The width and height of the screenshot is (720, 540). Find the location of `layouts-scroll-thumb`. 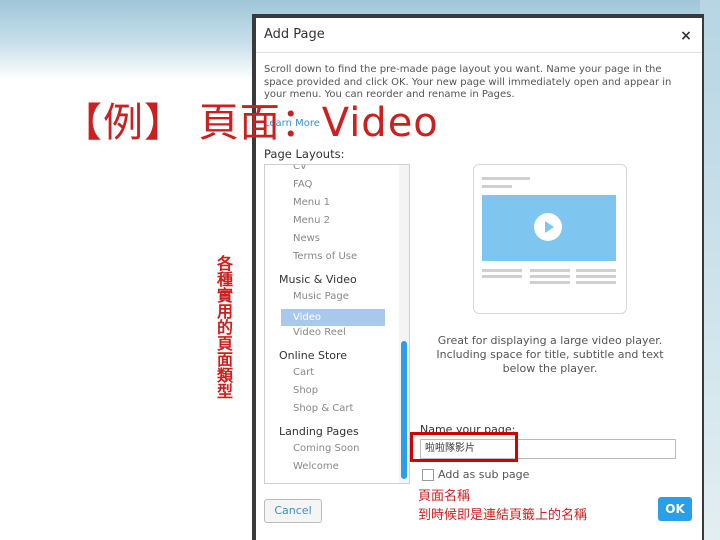

layouts-scroll-thumb is located at coordinates (404, 410).